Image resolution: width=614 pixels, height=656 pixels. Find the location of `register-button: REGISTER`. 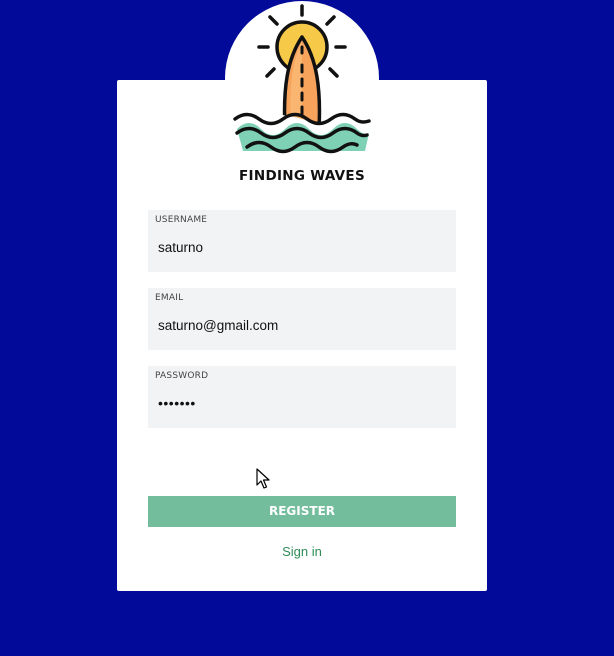

register-button: REGISTER is located at coordinates (302, 511).